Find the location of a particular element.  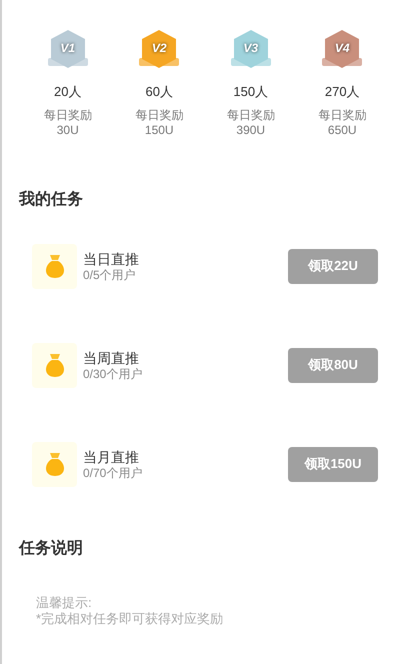

task-name: 当周直推 is located at coordinates (111, 357).